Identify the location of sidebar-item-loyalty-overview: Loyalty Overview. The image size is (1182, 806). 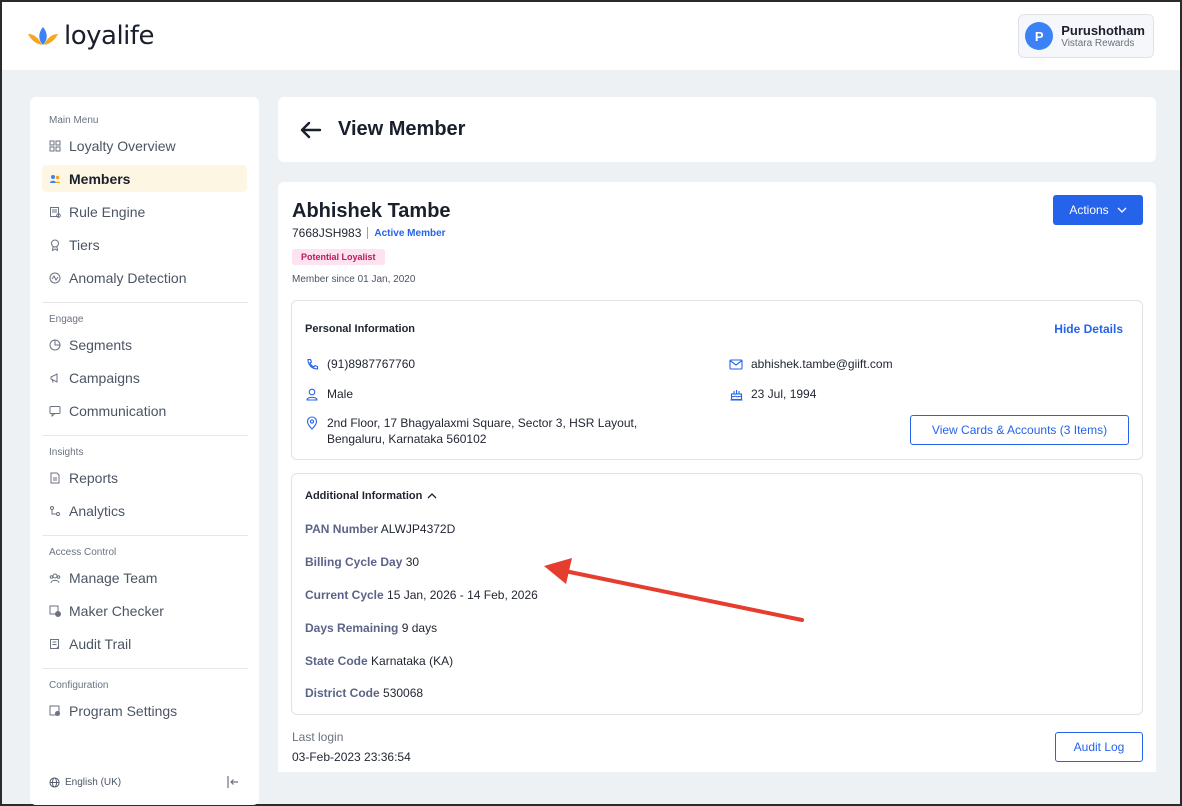
(144, 145).